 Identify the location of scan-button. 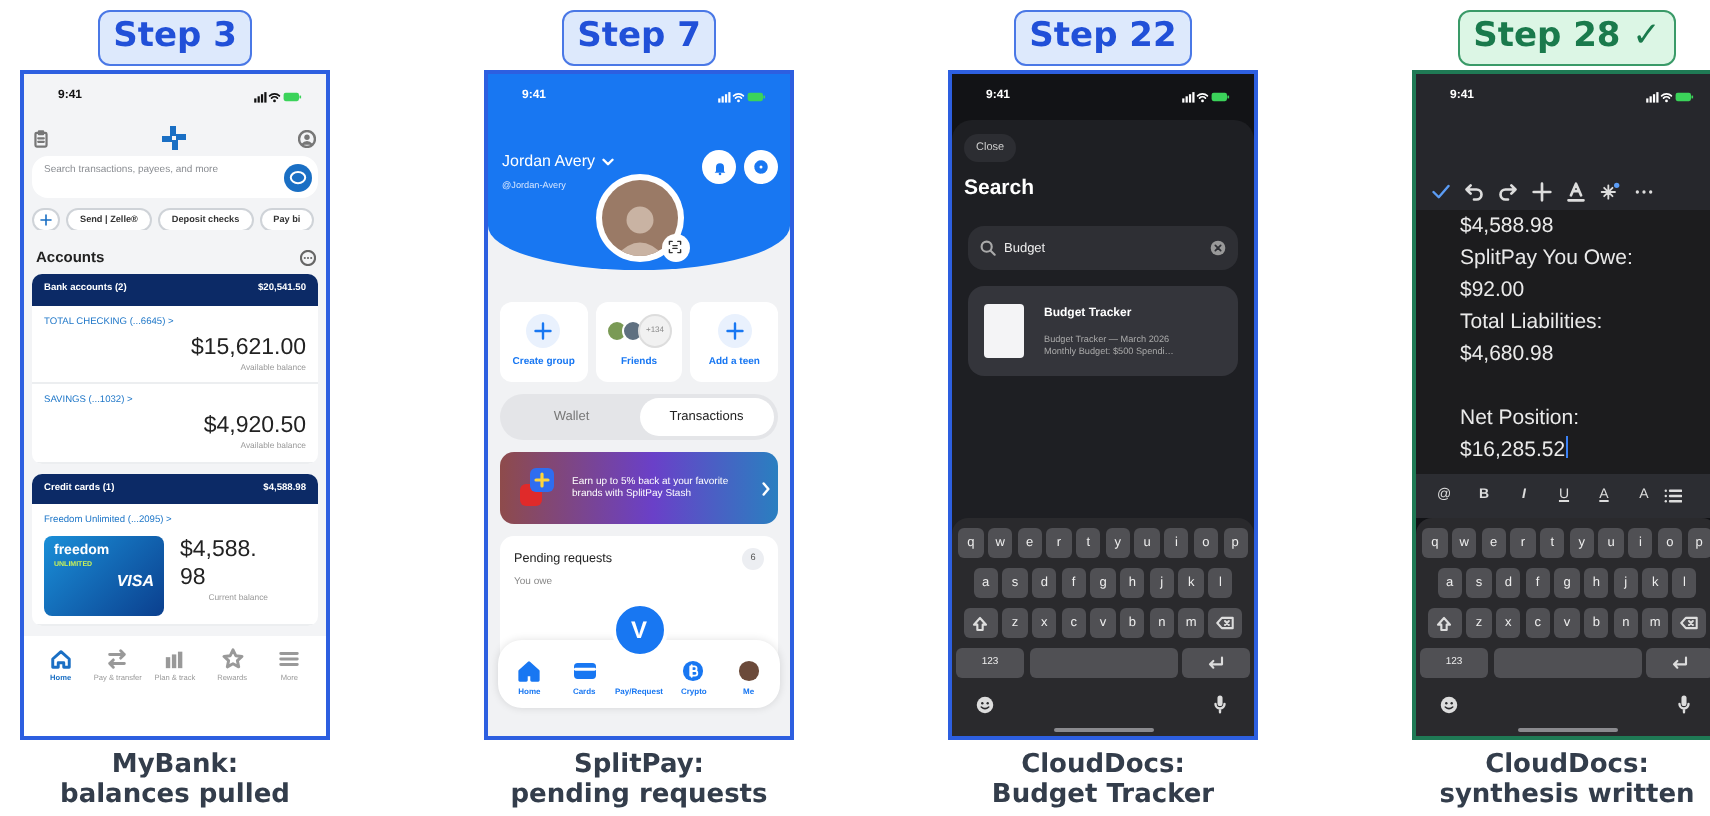
(675, 247).